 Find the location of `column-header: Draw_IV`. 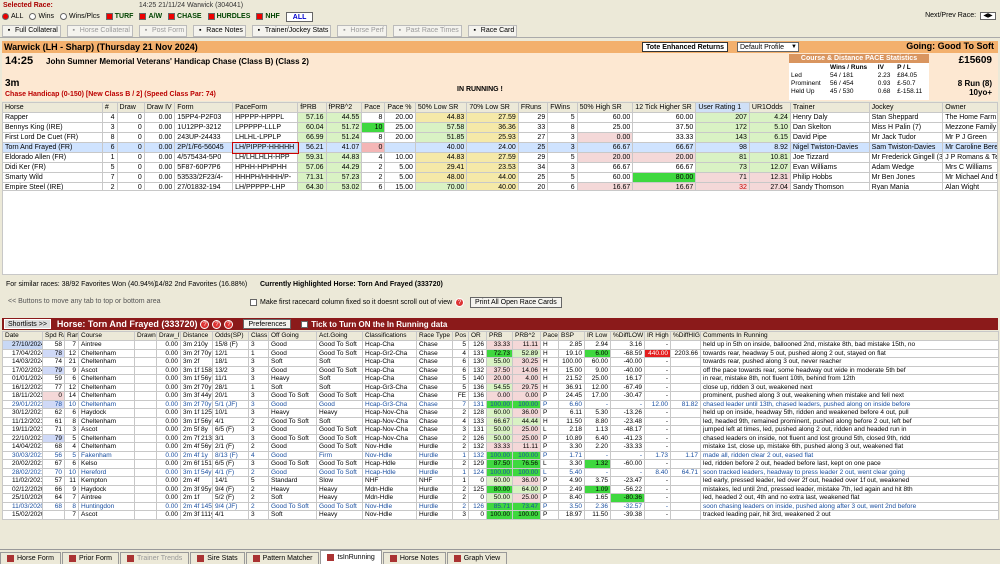

column-header: Draw_IV is located at coordinates (168, 336).